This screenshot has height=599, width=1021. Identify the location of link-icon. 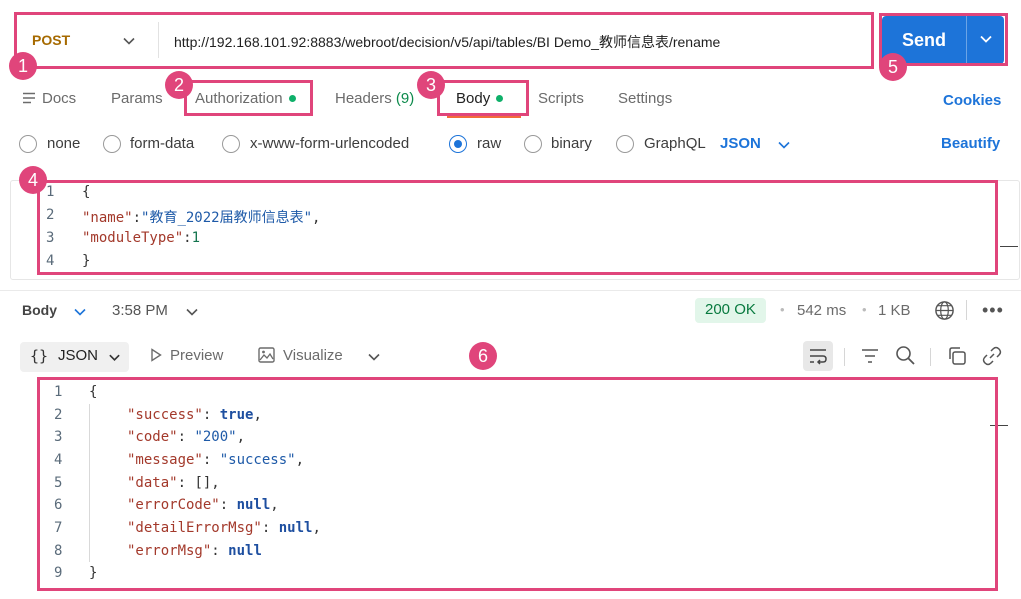
(992, 356).